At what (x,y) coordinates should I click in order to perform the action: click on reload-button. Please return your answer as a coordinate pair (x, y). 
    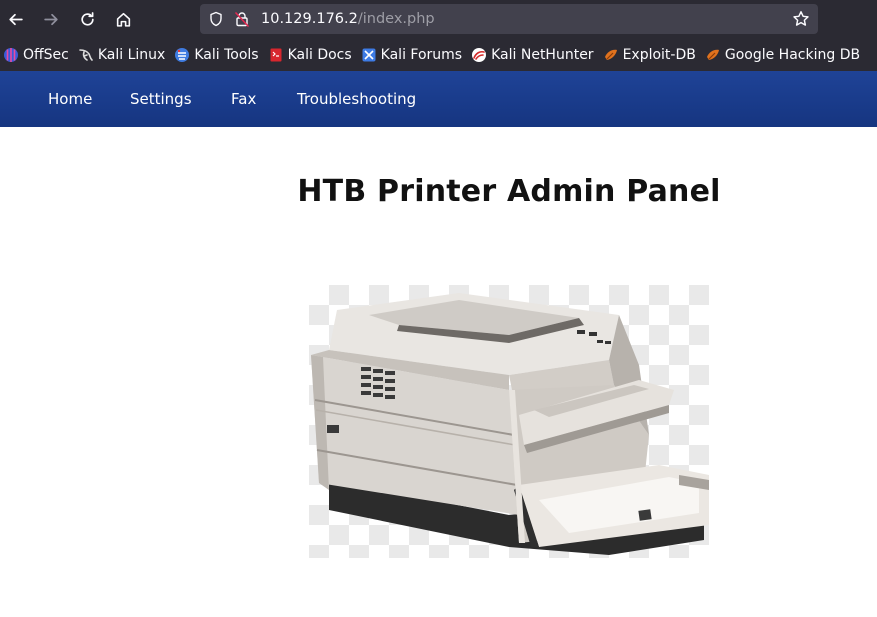
    Looking at the image, I should click on (87, 19).